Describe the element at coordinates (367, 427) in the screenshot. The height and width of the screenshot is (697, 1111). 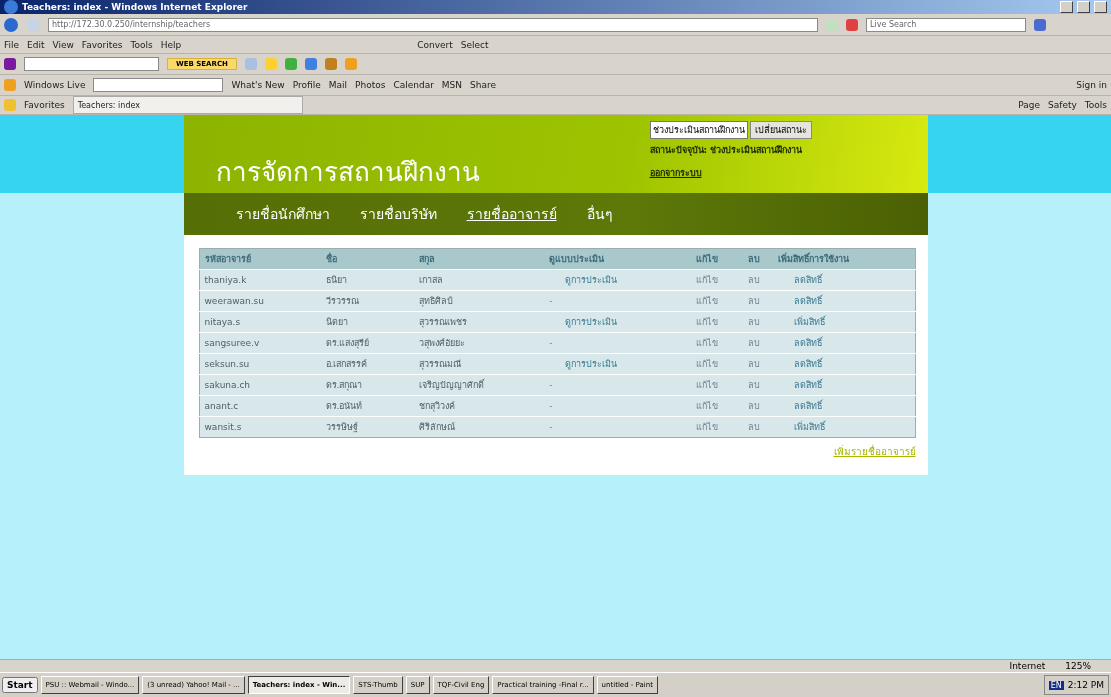
I see `table-cell: วรรษิษฐ์` at that location.